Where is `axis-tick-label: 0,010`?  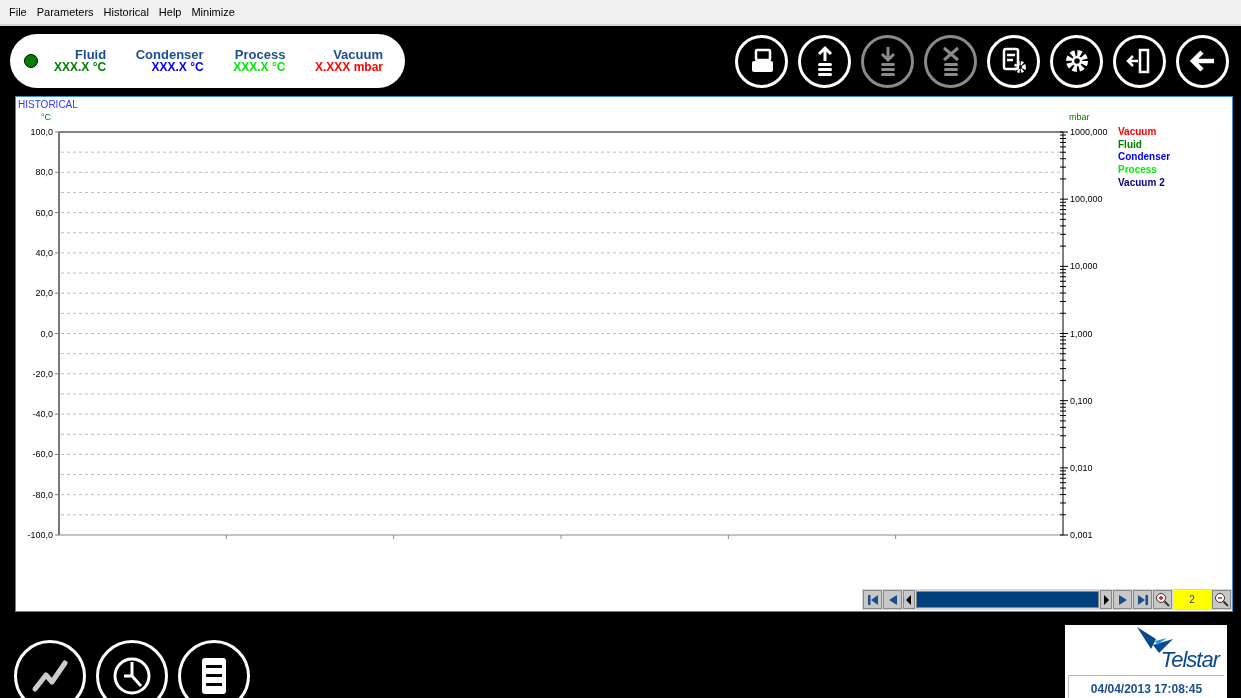 axis-tick-label: 0,010 is located at coordinates (1081, 467).